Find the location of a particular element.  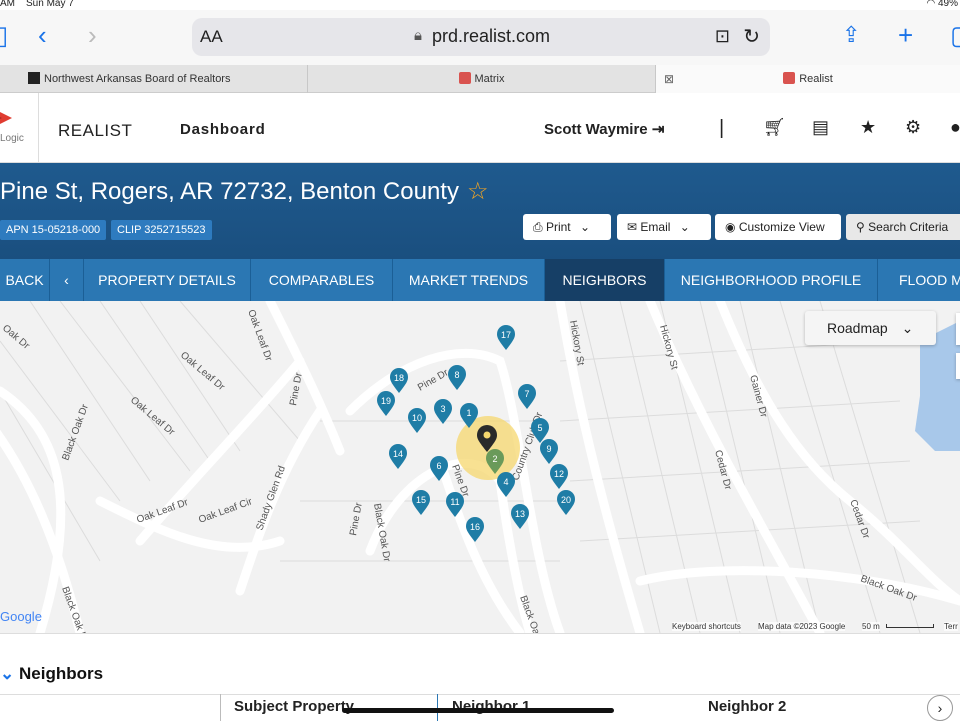

pin-label: 14 is located at coordinates (398, 454).